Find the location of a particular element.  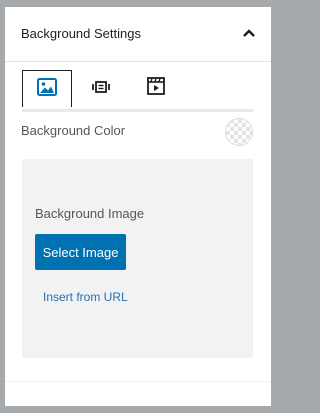

panel-title: Background Settings is located at coordinates (81, 33).